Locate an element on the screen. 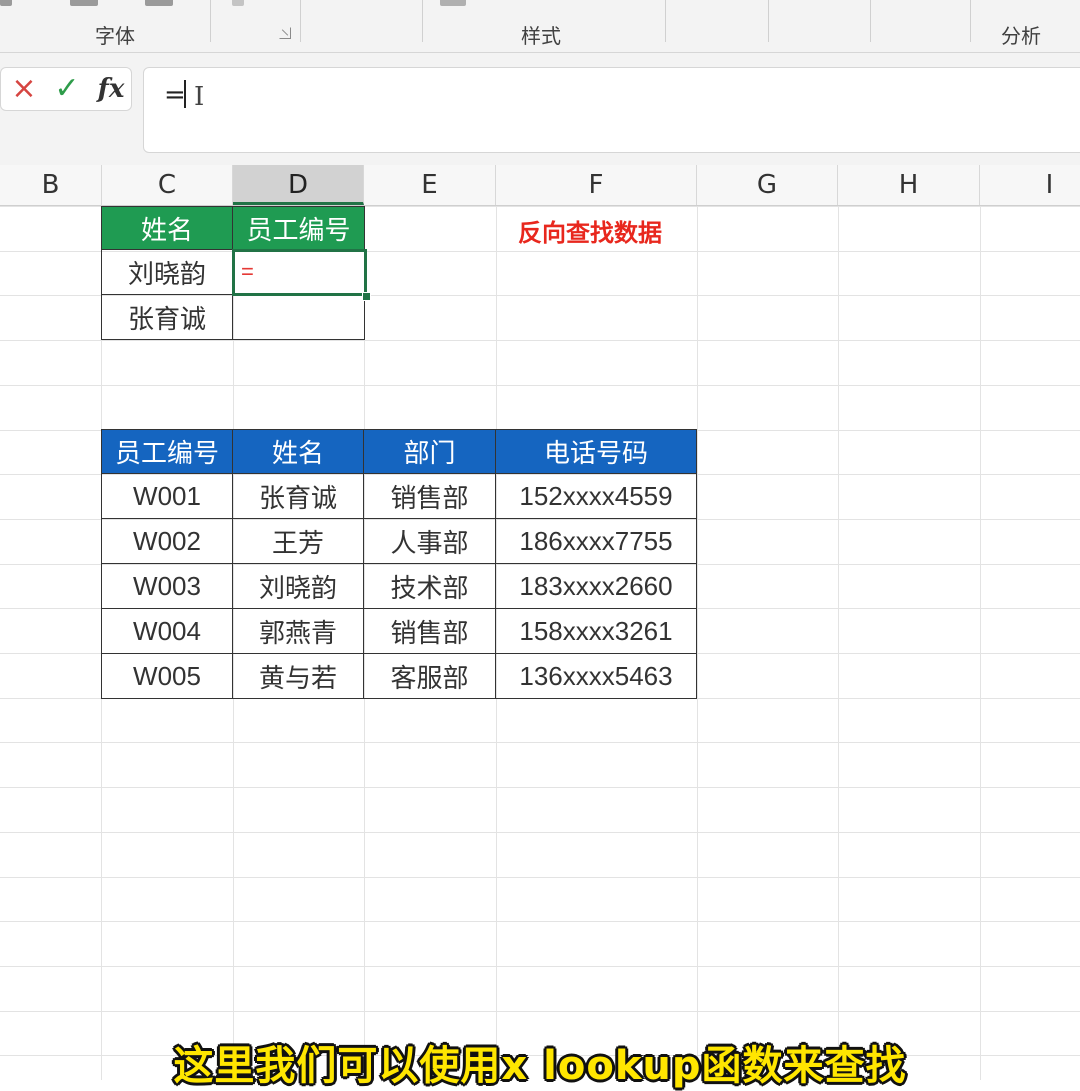  video-subtitle: 这里我们可以使用x lookup函数来查找 is located at coordinates (540, 1066).